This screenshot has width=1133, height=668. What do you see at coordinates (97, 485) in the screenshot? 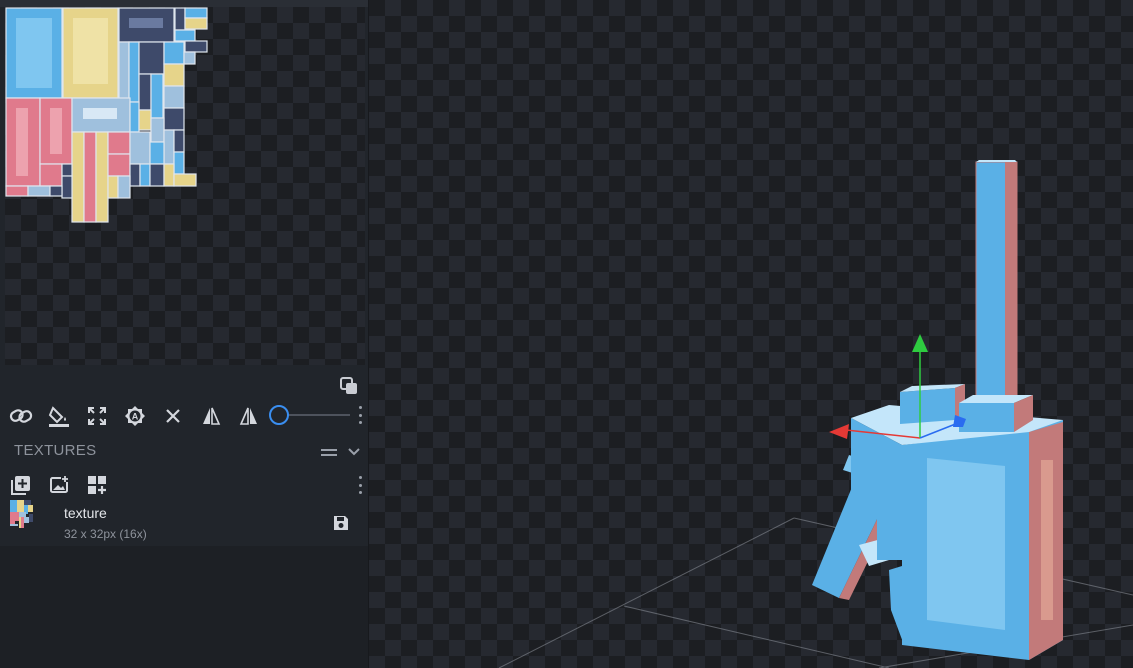
I see `texture-generator-icon` at bounding box center [97, 485].